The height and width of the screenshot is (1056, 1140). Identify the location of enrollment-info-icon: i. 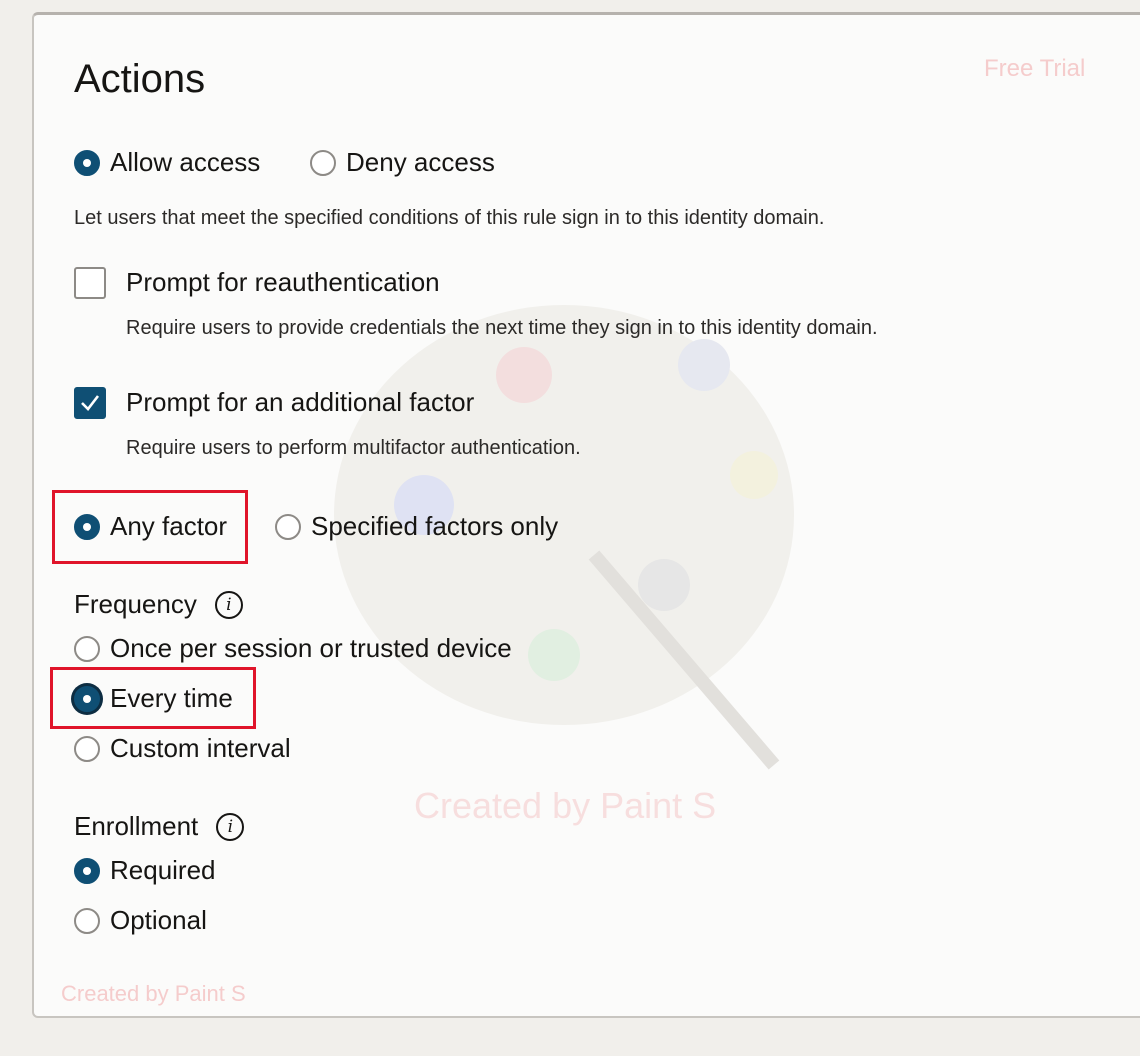
(230, 826).